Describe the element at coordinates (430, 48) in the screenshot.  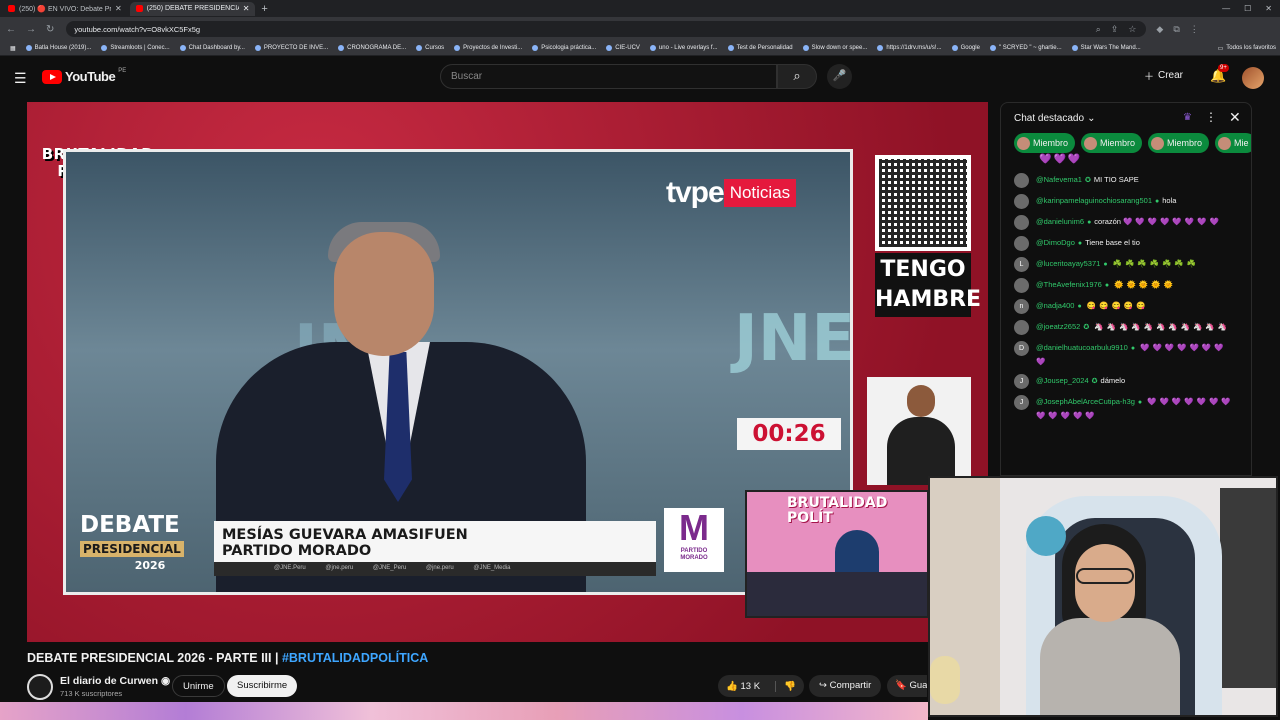
I see `bookmark-item: Cursos` at that location.